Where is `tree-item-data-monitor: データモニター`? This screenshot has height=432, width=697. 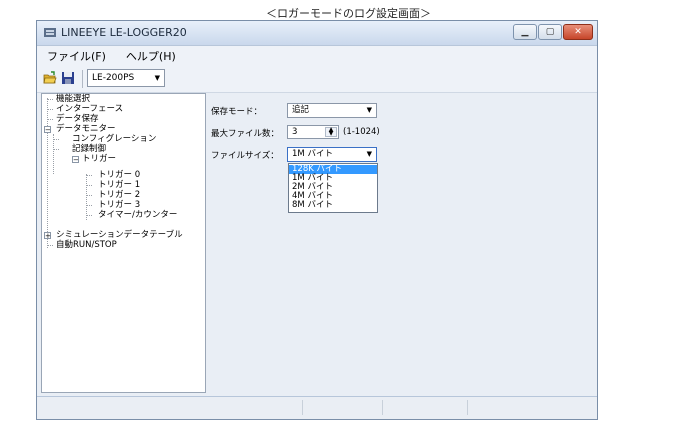
tree-item-data-monitor: データモニター is located at coordinates (86, 129).